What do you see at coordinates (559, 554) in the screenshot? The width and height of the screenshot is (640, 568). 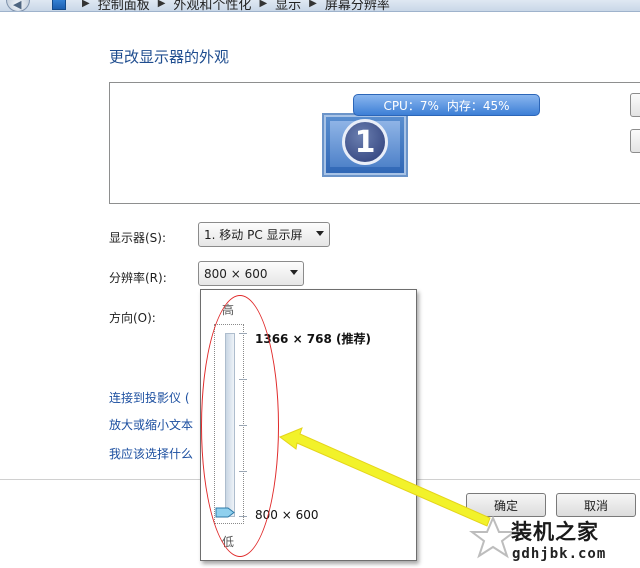 I see `watermark-url: gdhjbk.com` at bounding box center [559, 554].